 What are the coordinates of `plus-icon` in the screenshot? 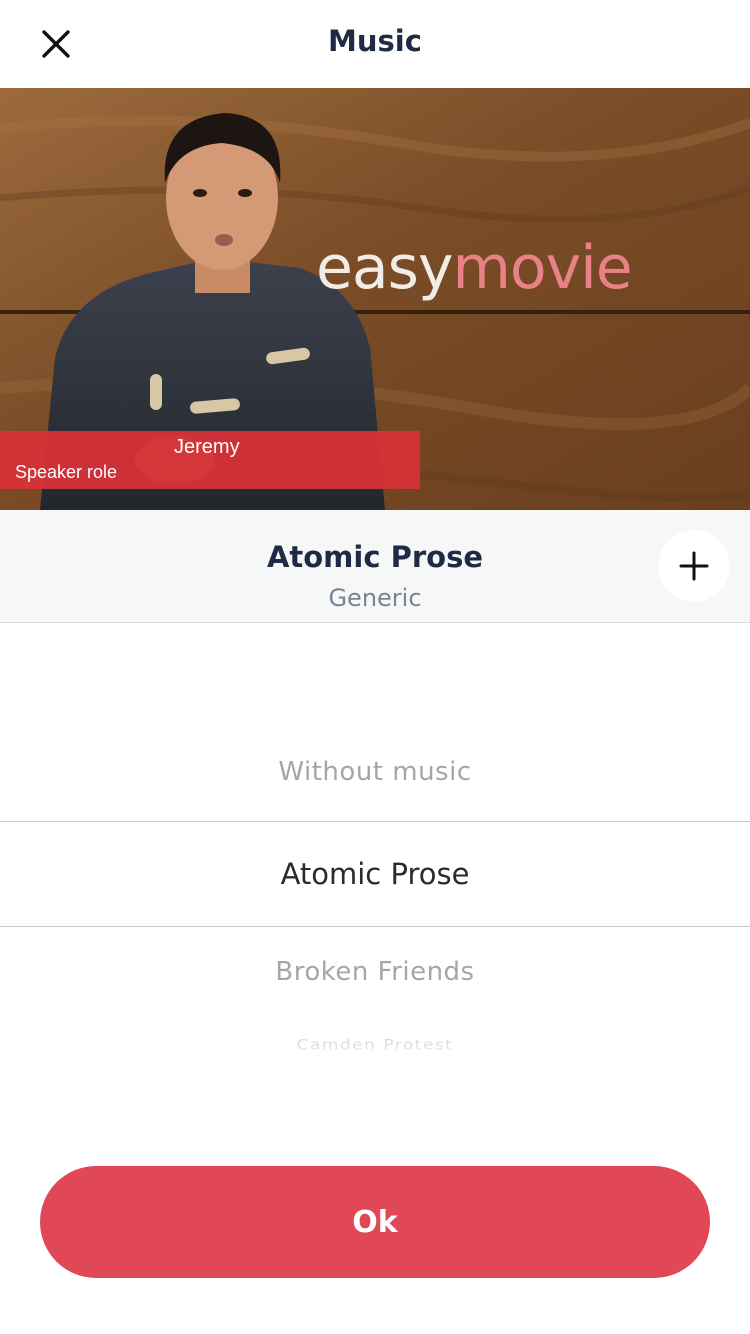 It's located at (694, 566).